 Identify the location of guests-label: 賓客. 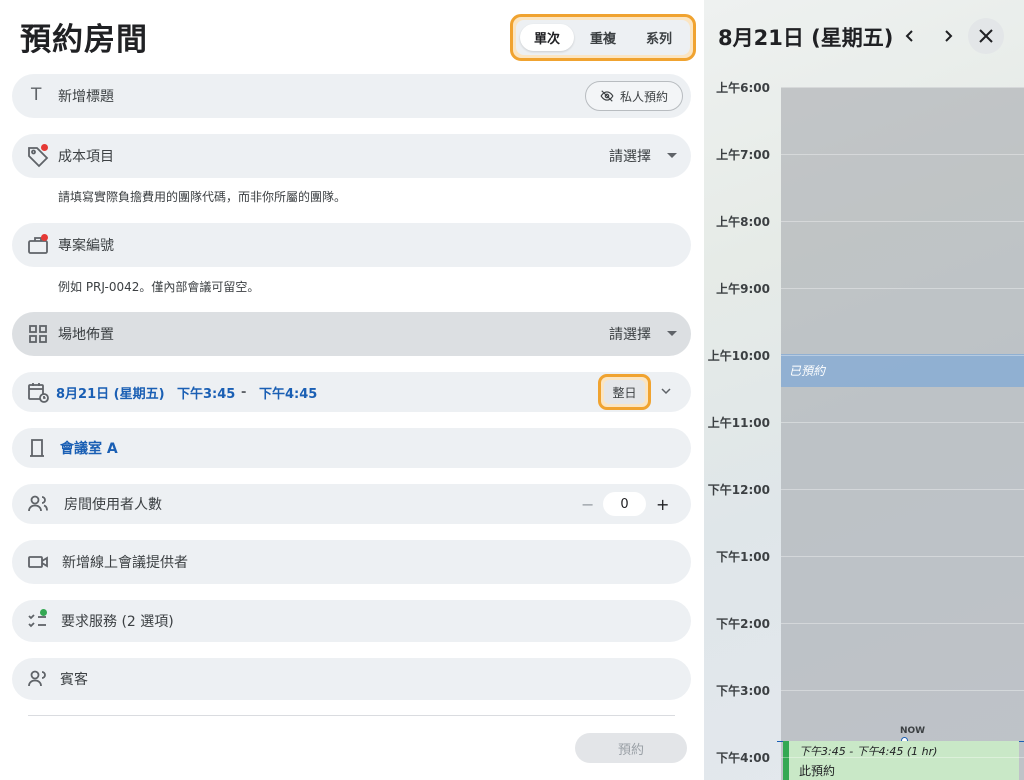
(74, 680).